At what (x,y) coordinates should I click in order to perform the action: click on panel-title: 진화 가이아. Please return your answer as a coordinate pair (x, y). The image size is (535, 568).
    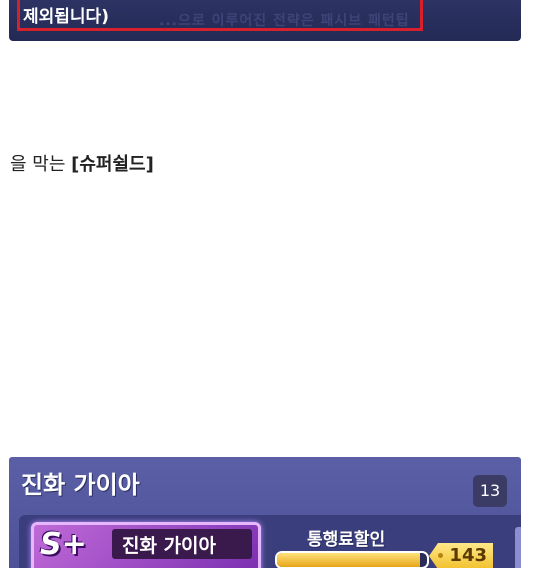
    Looking at the image, I should click on (80, 485).